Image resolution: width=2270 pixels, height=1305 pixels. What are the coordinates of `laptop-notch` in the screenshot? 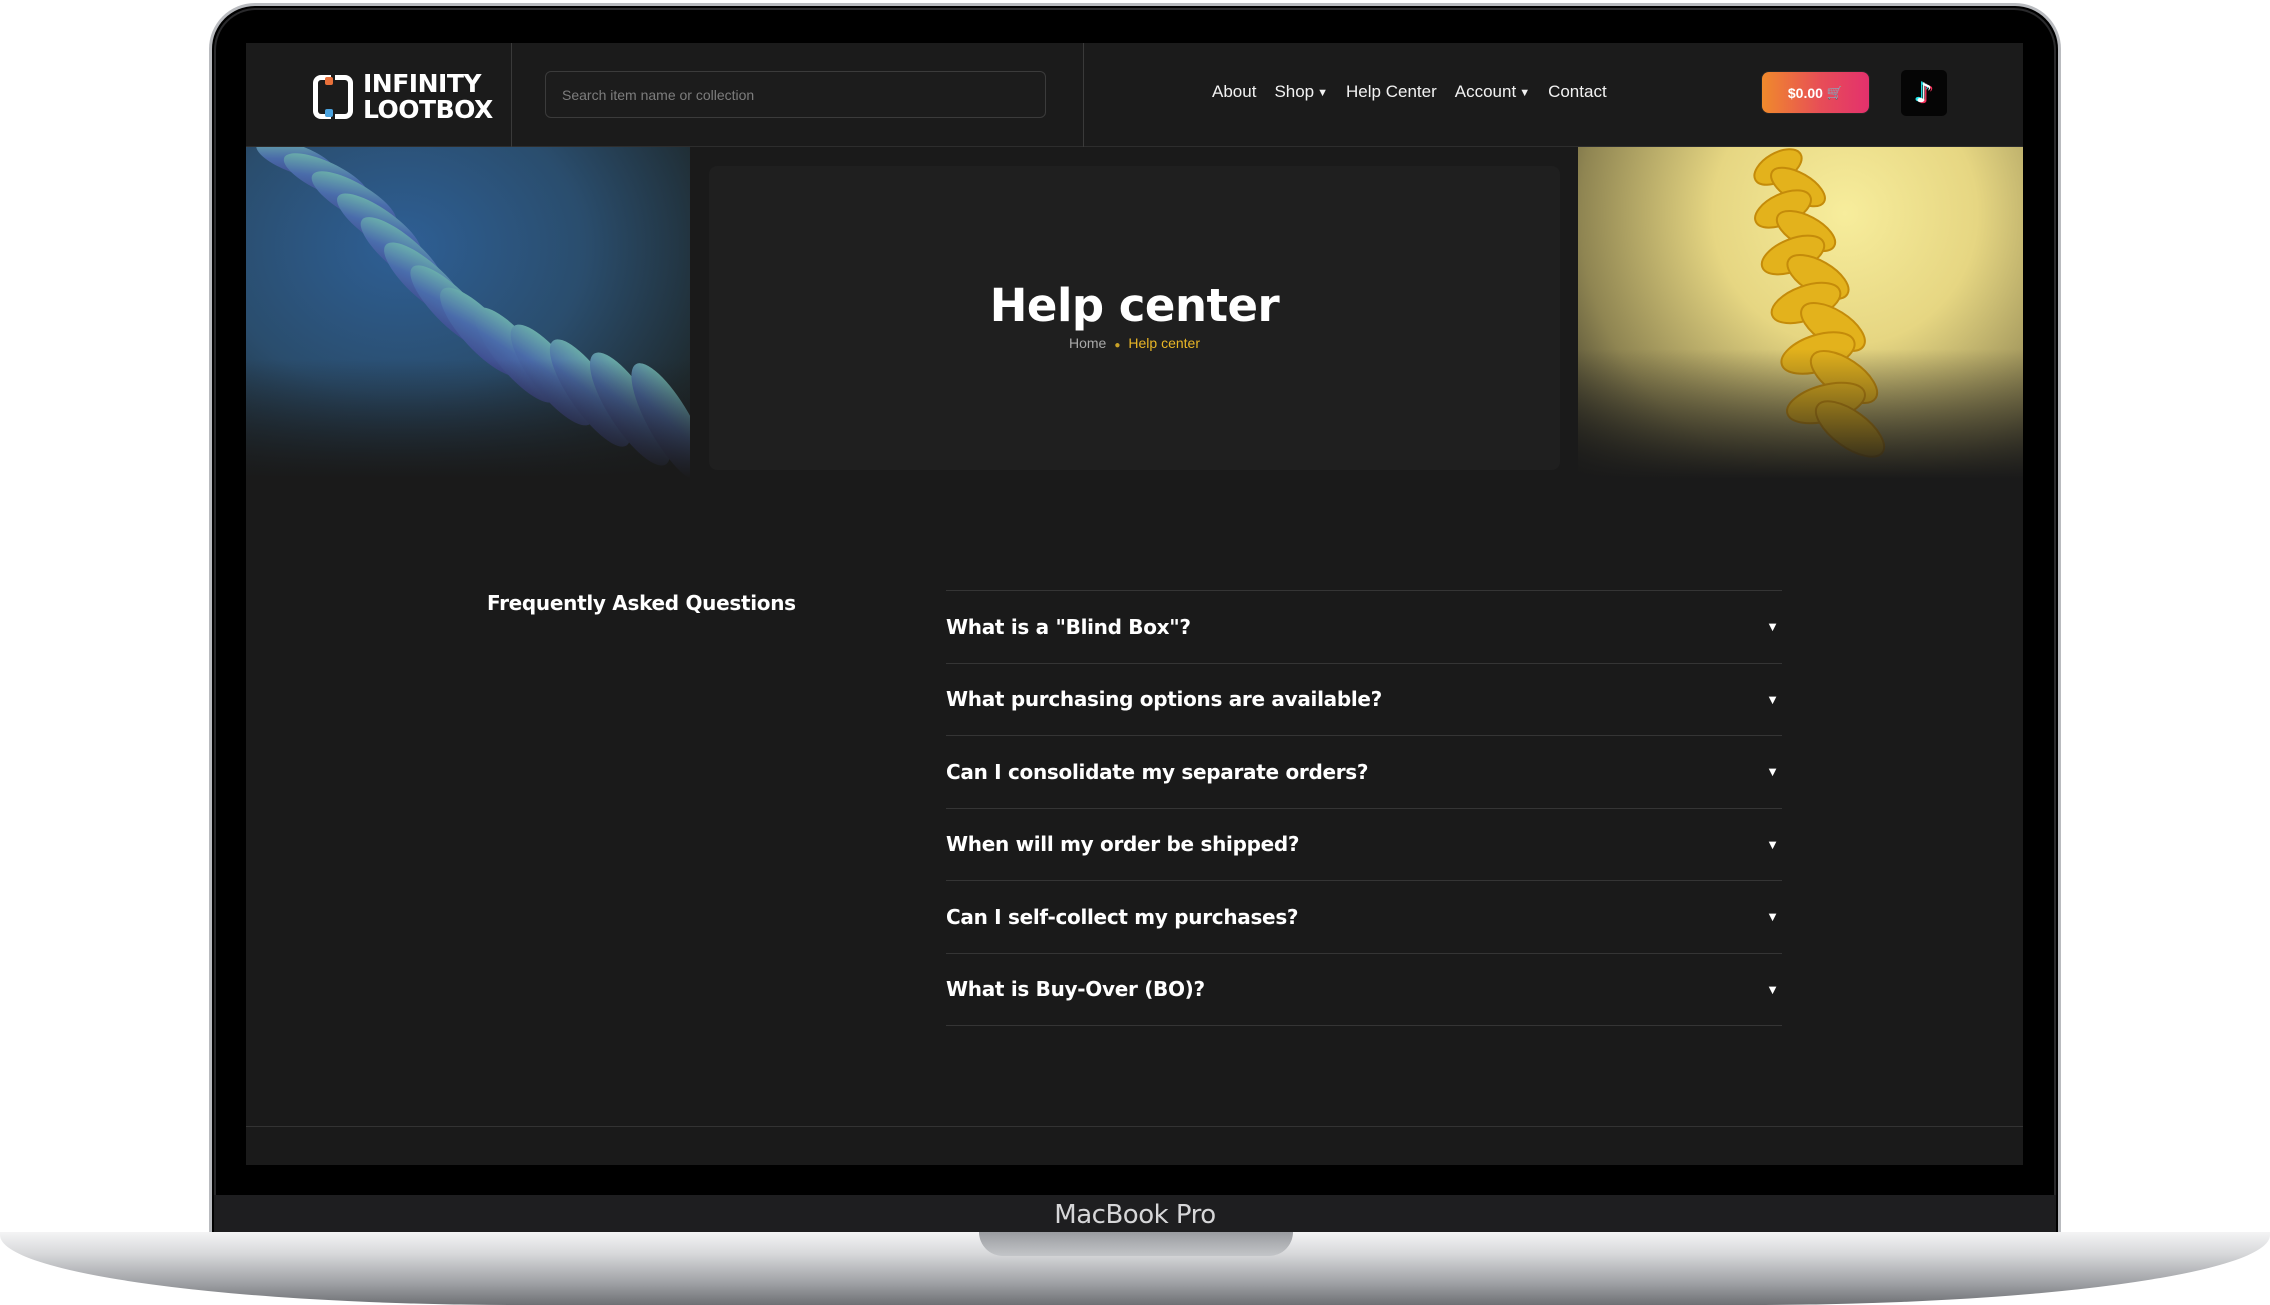 It's located at (1136, 1244).